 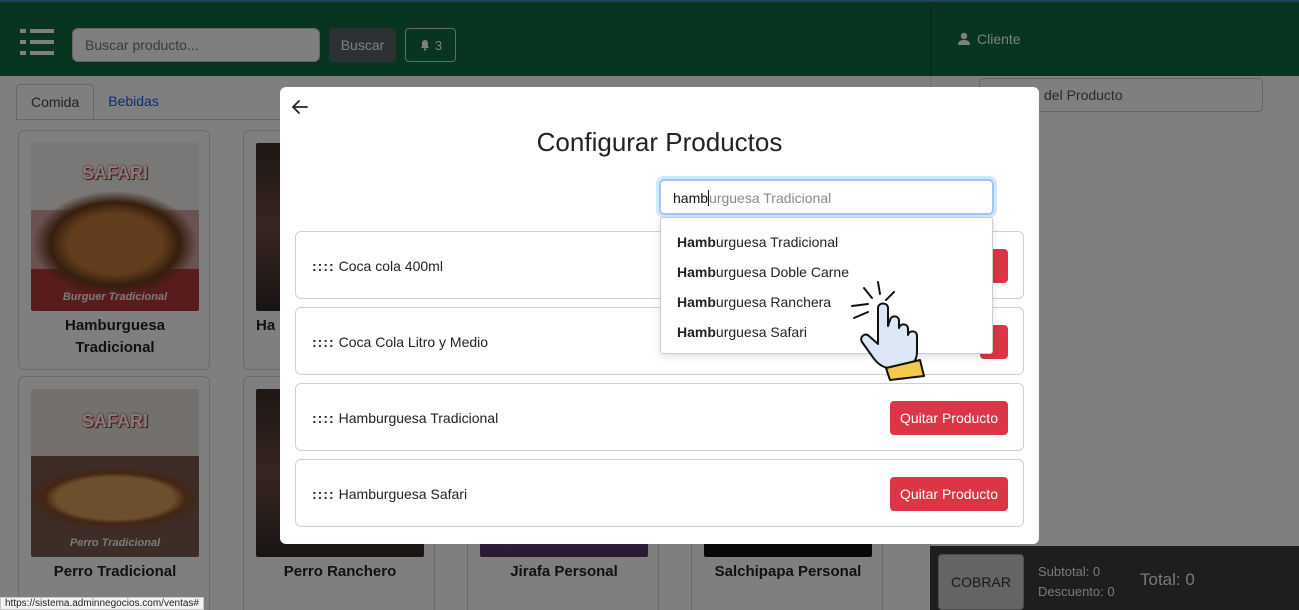 I want to click on input-typed-text: hamb, so click(x=691, y=198).